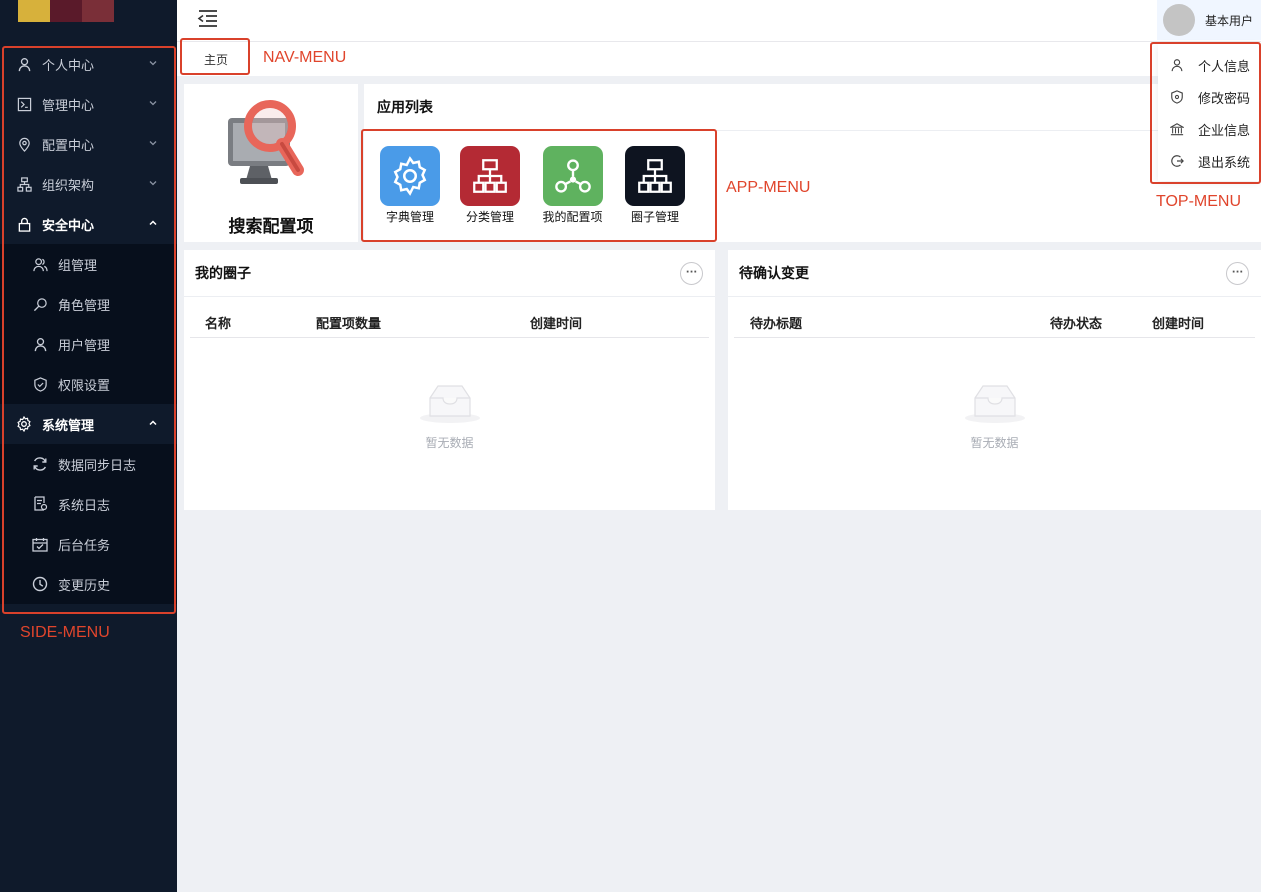 The height and width of the screenshot is (892, 1261). What do you see at coordinates (539, 185) in the screenshot?
I see `app-menu-annotation-box` at bounding box center [539, 185].